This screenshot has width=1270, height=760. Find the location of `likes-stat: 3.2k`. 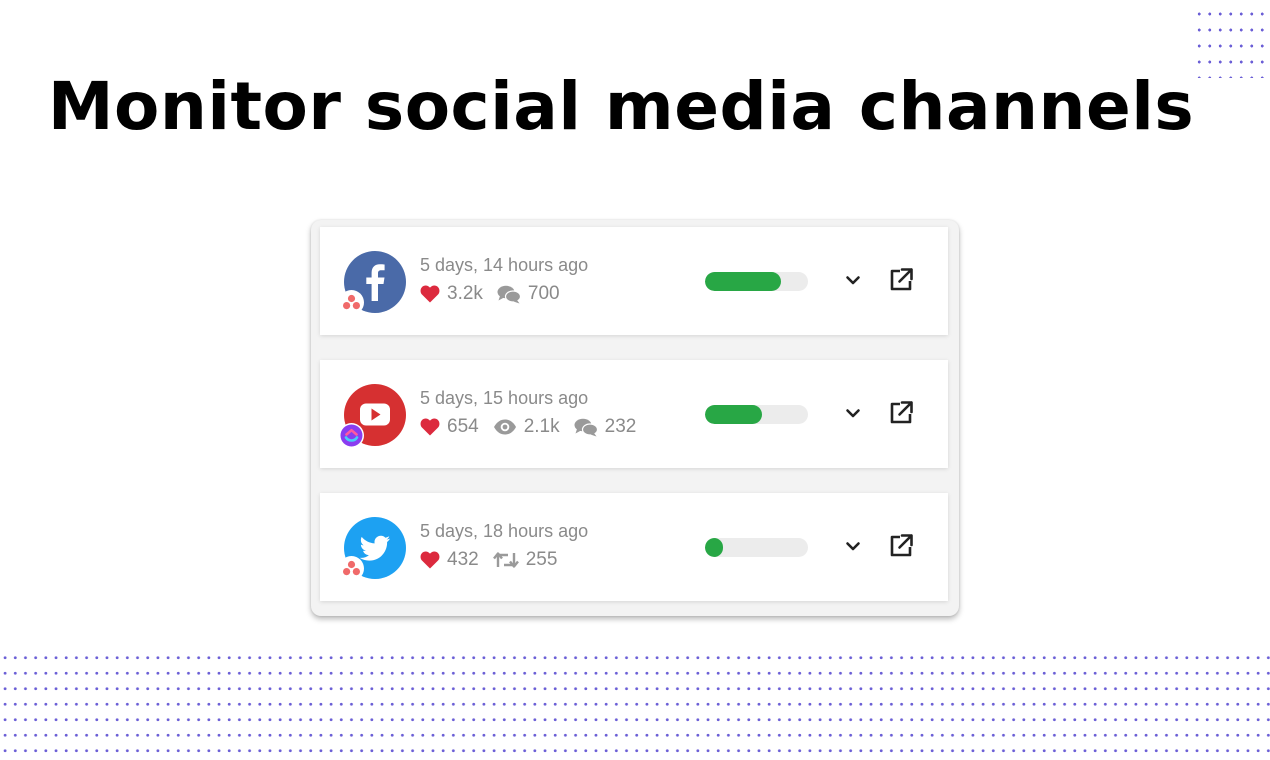

likes-stat: 3.2k is located at coordinates (451, 294).